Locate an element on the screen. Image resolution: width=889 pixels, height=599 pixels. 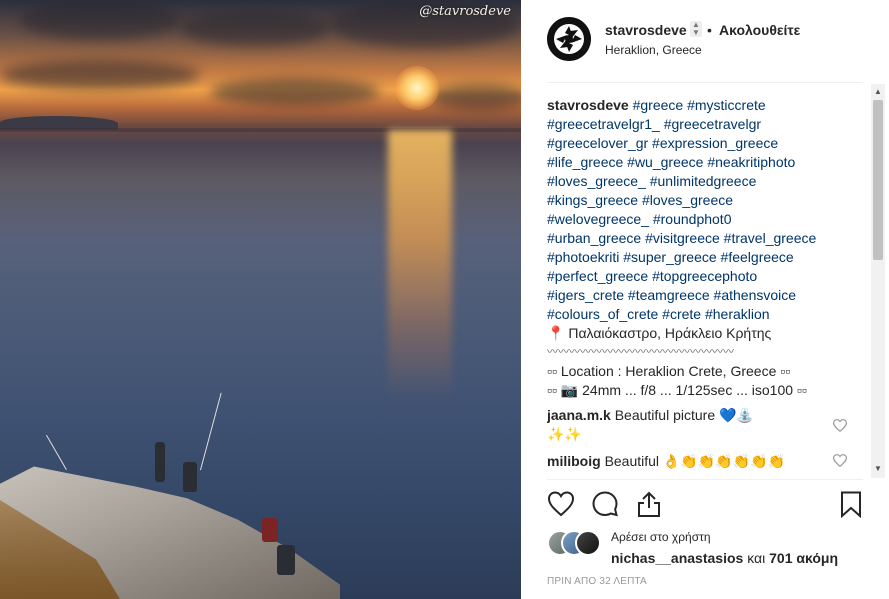
hashtag-line: #loves_greece_ #unlimitedgreece is located at coordinates (697, 181).